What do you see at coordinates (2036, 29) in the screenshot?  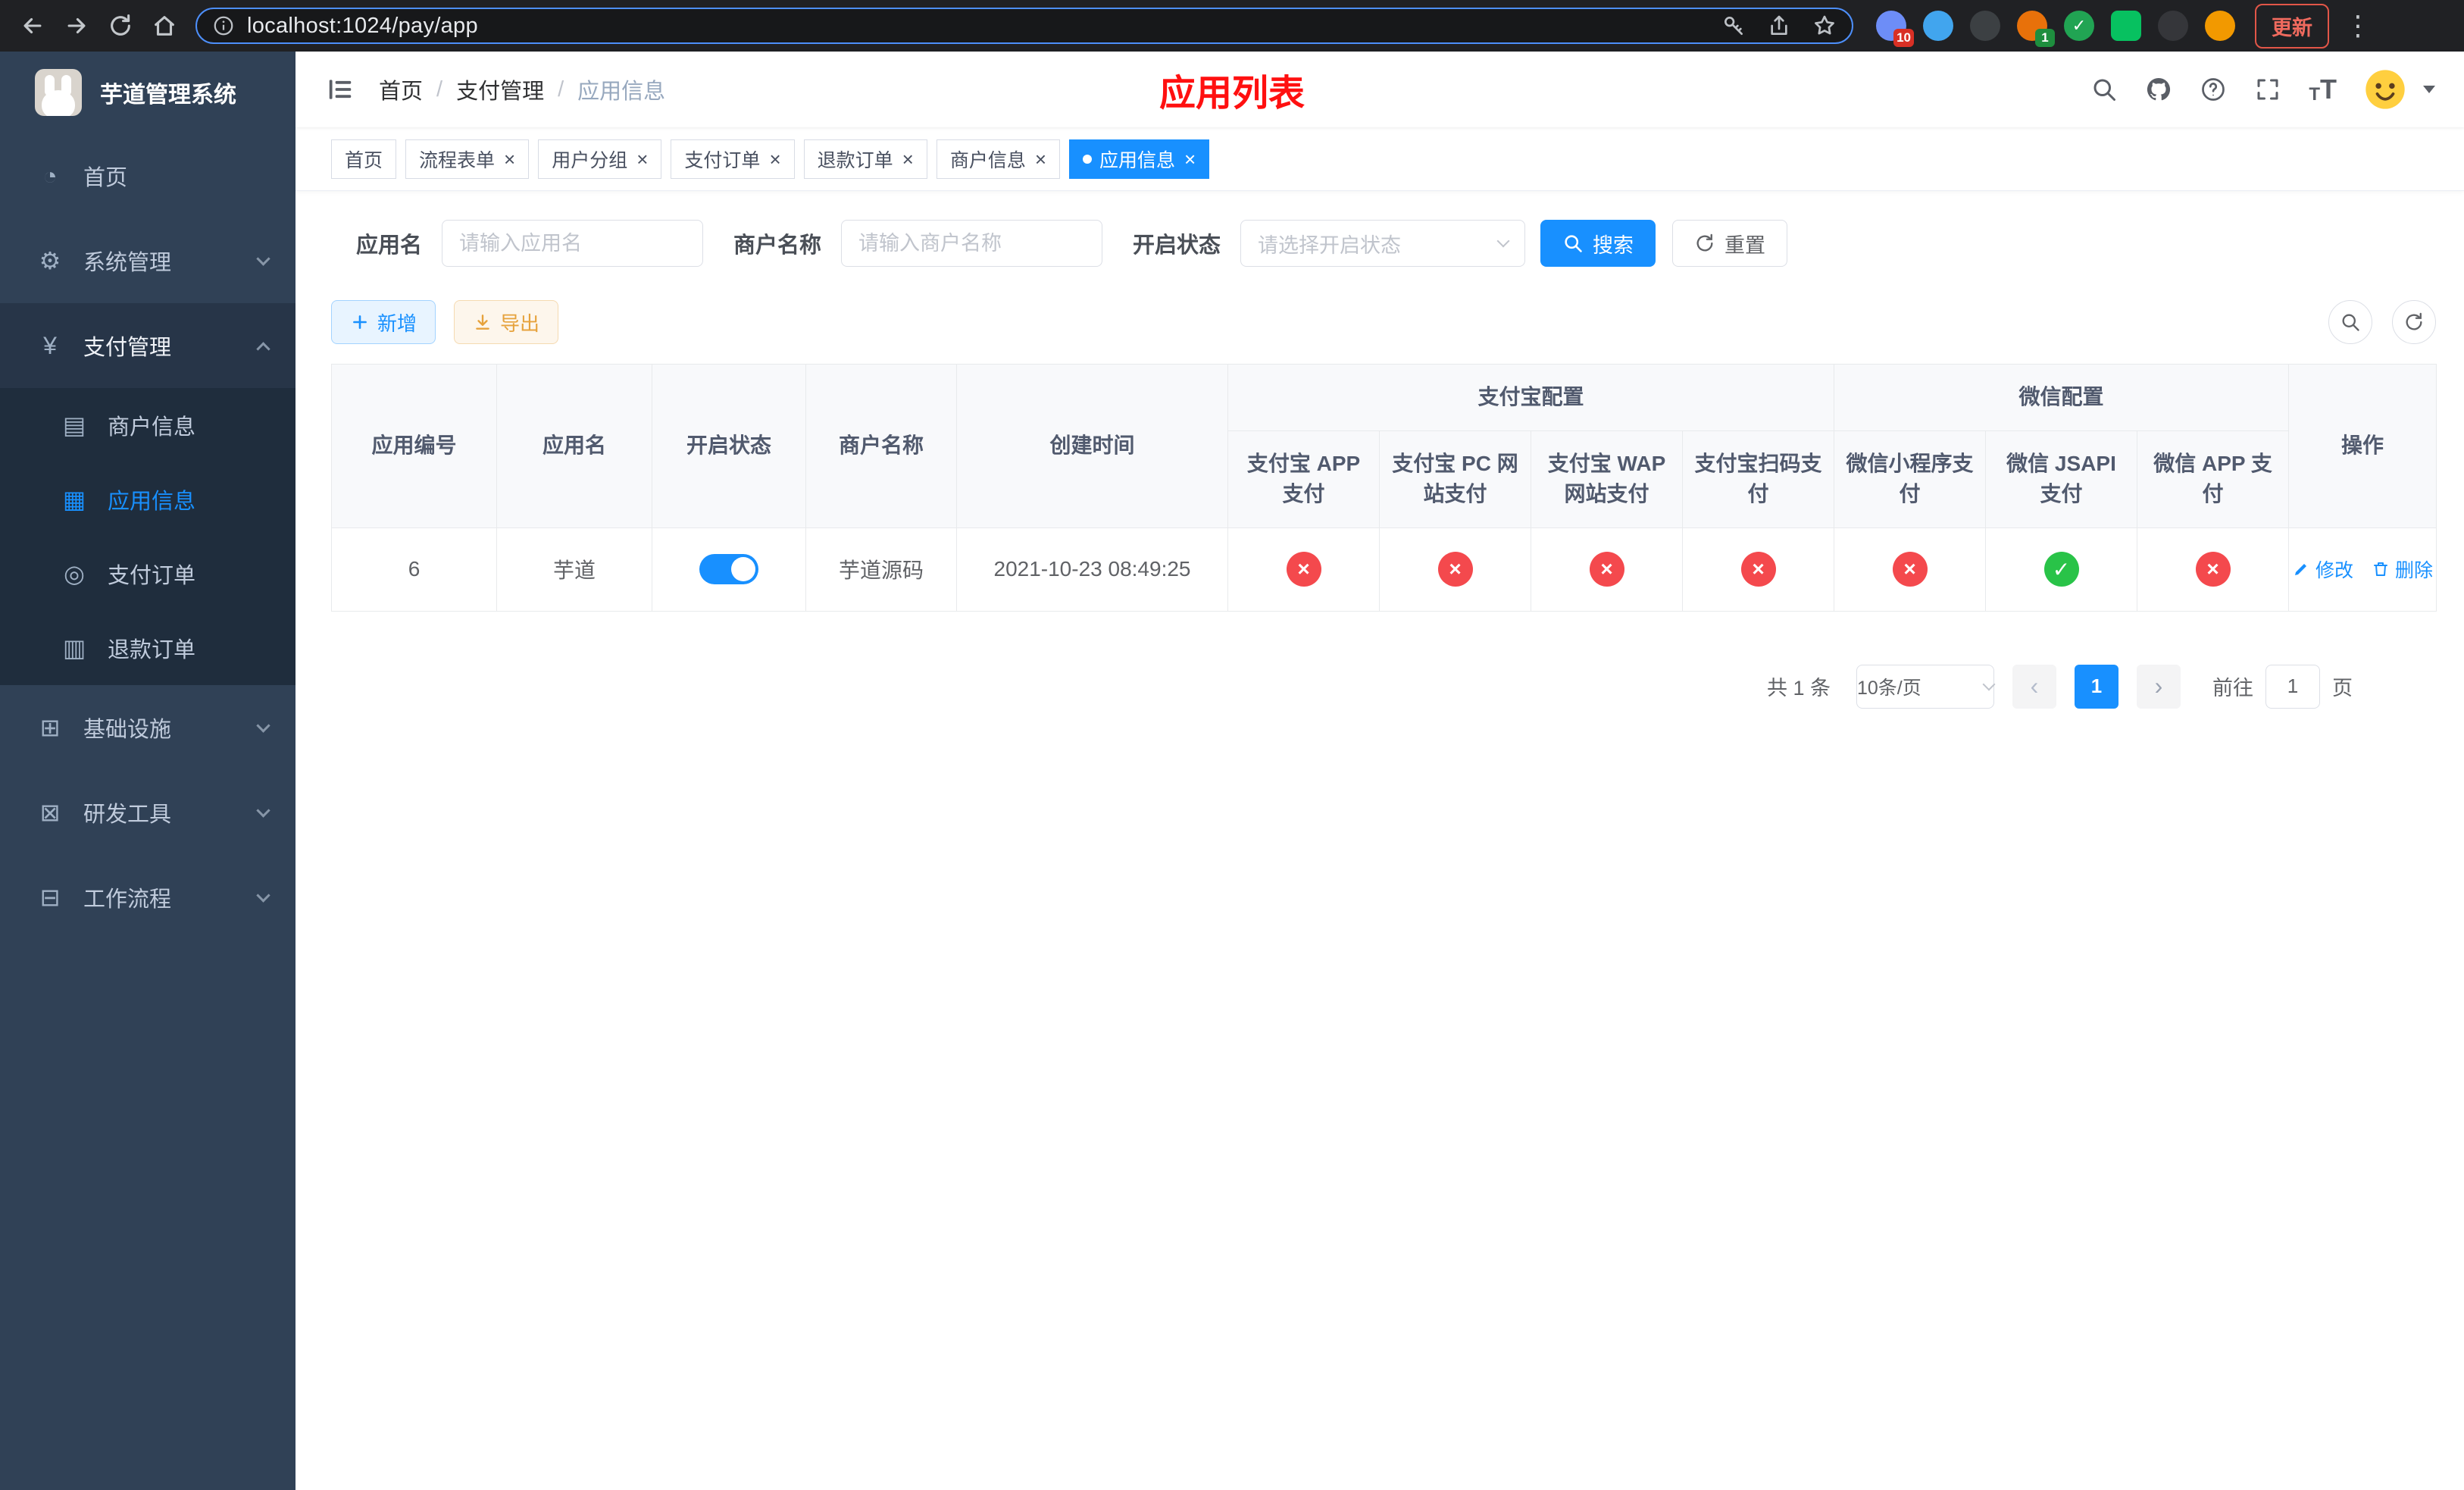 I see `colorful-extension-icon: 1` at bounding box center [2036, 29].